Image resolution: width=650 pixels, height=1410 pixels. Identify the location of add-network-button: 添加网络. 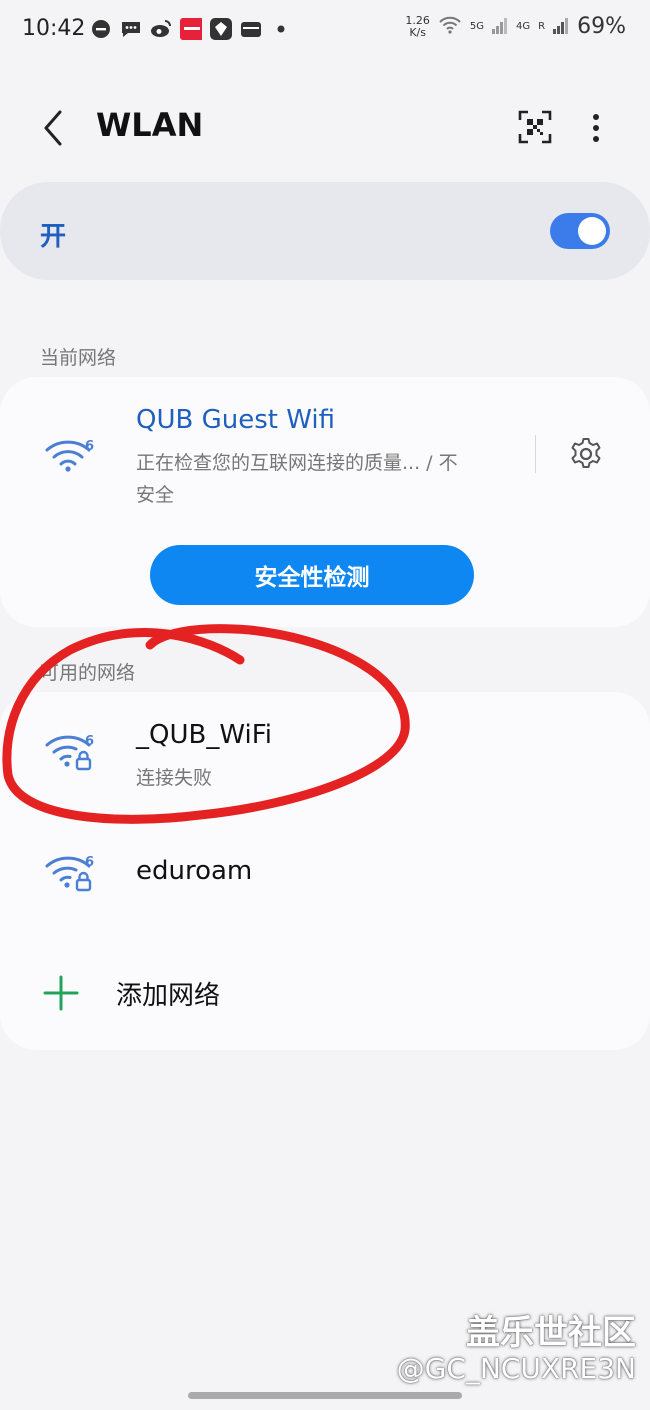
(168, 993).